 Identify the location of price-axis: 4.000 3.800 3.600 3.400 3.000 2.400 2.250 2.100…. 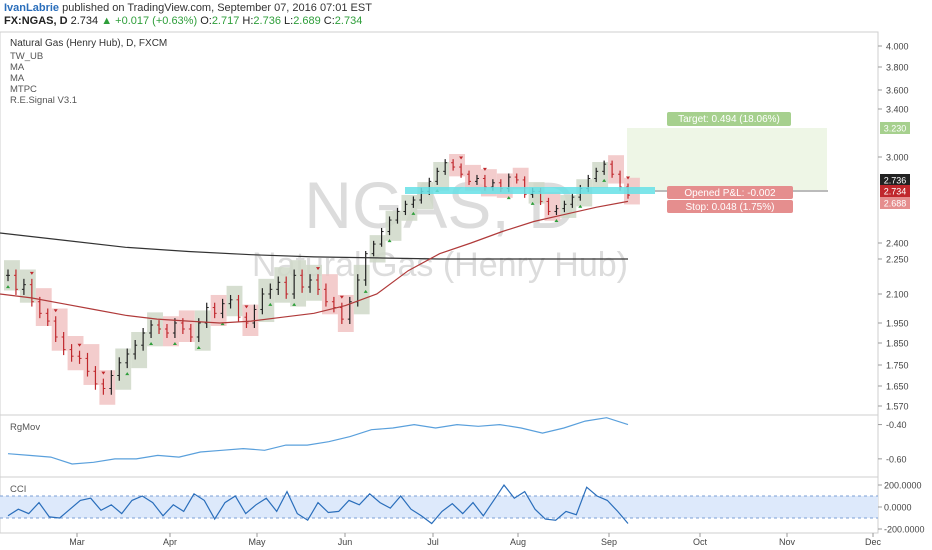
(893, 227).